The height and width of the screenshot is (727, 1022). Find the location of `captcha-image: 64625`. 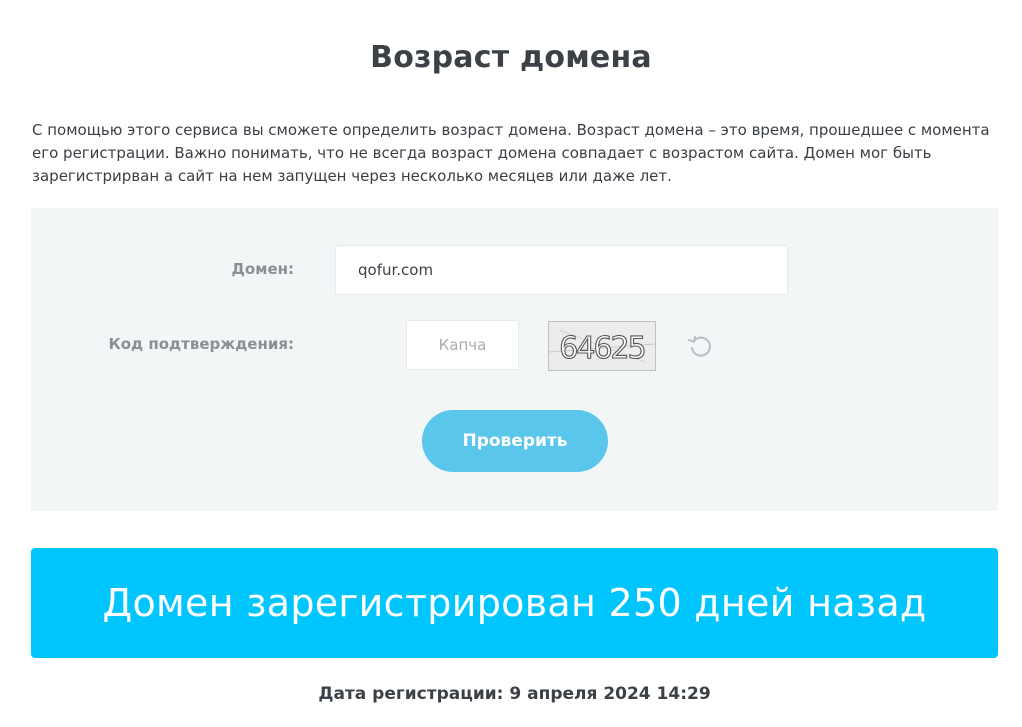

captcha-image: 64625 is located at coordinates (602, 346).